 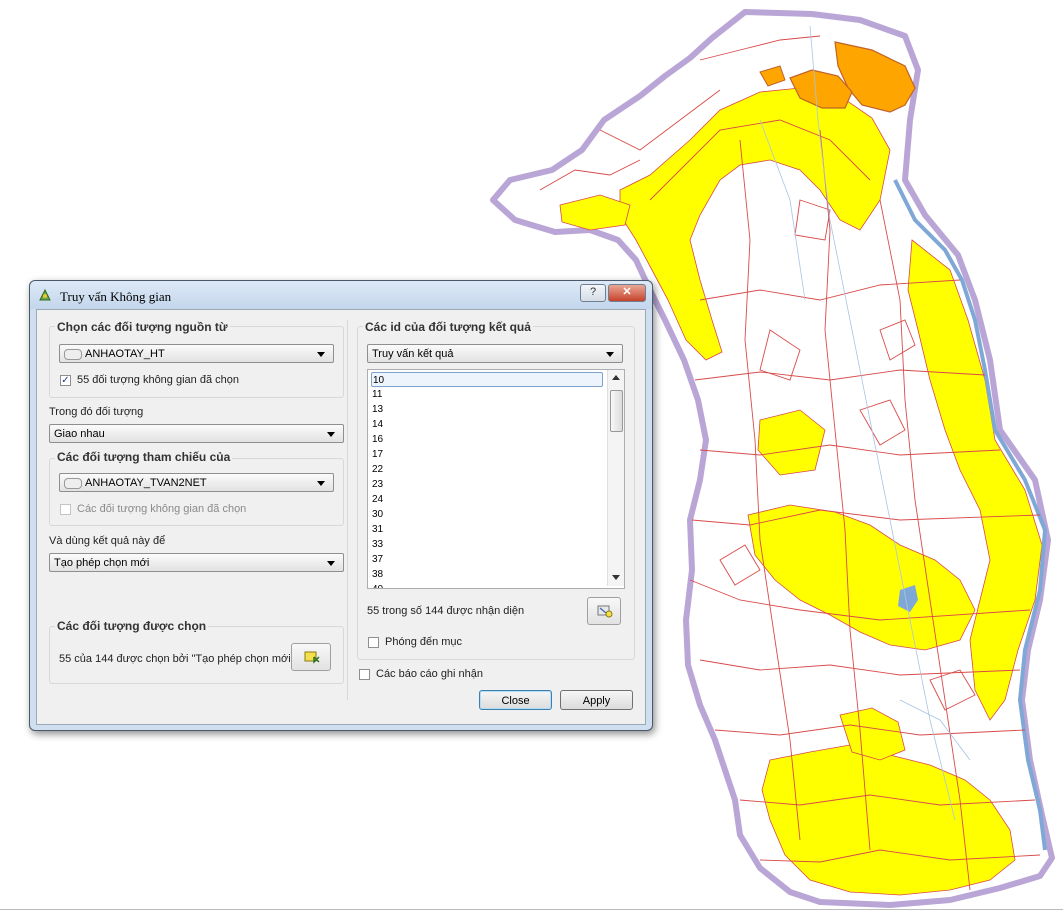 What do you see at coordinates (487, 499) in the screenshot?
I see `result-id-item: 24` at bounding box center [487, 499].